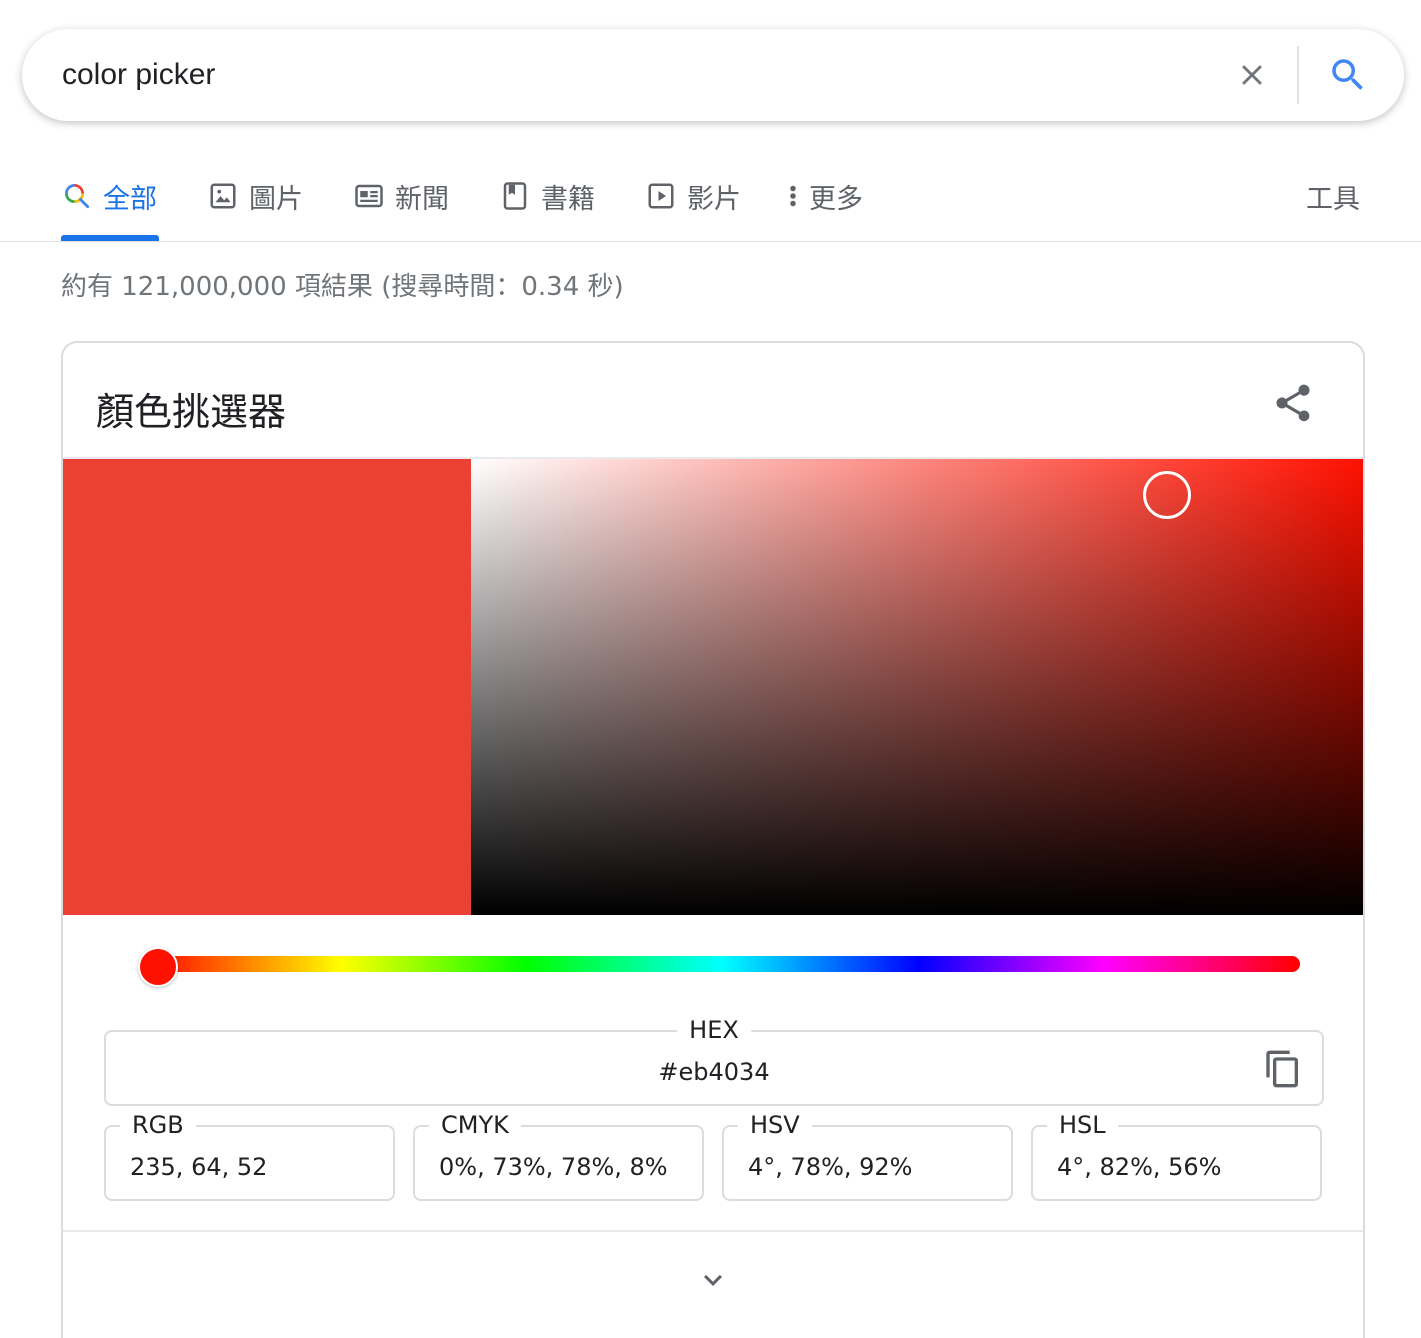  What do you see at coordinates (255, 1167) in the screenshot?
I see `rgb-input` at bounding box center [255, 1167].